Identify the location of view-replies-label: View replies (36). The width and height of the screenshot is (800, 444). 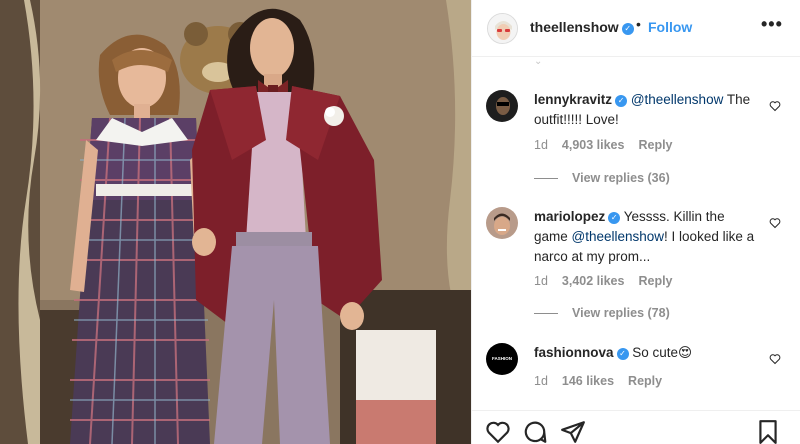
(621, 178).